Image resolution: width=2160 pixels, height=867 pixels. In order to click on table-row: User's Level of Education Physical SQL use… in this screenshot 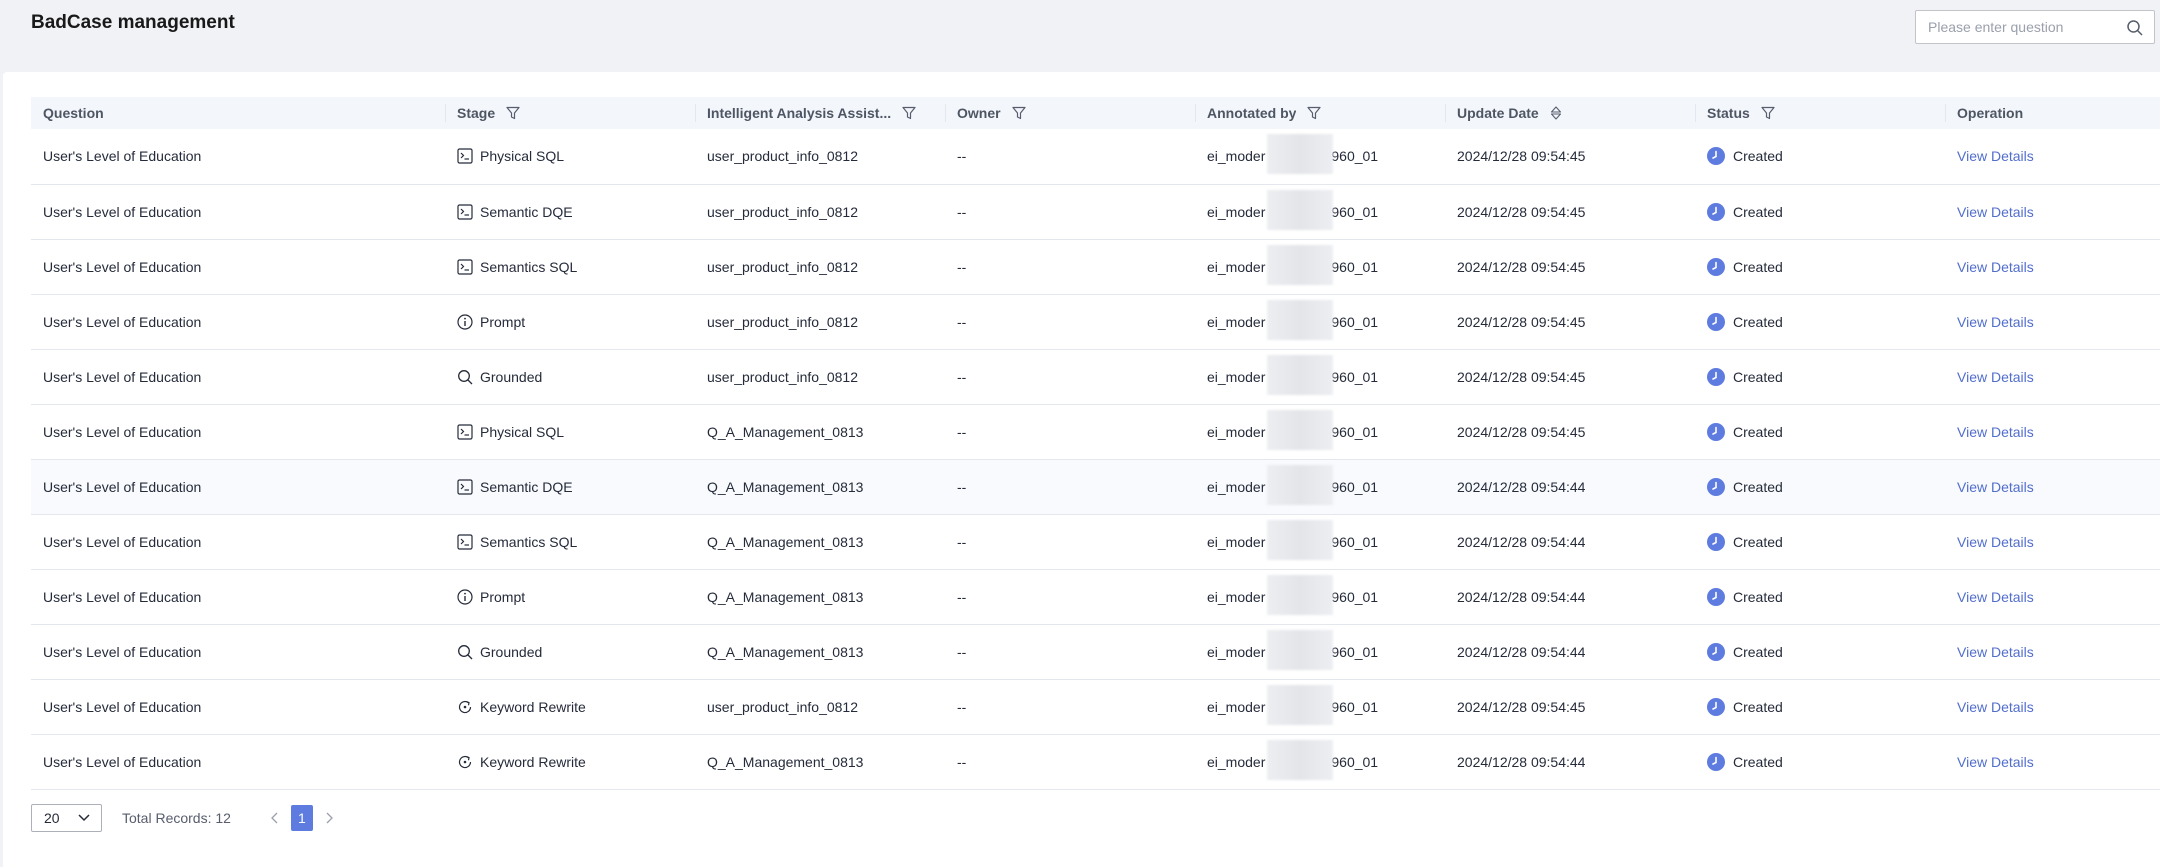, I will do `click(1095, 156)`.